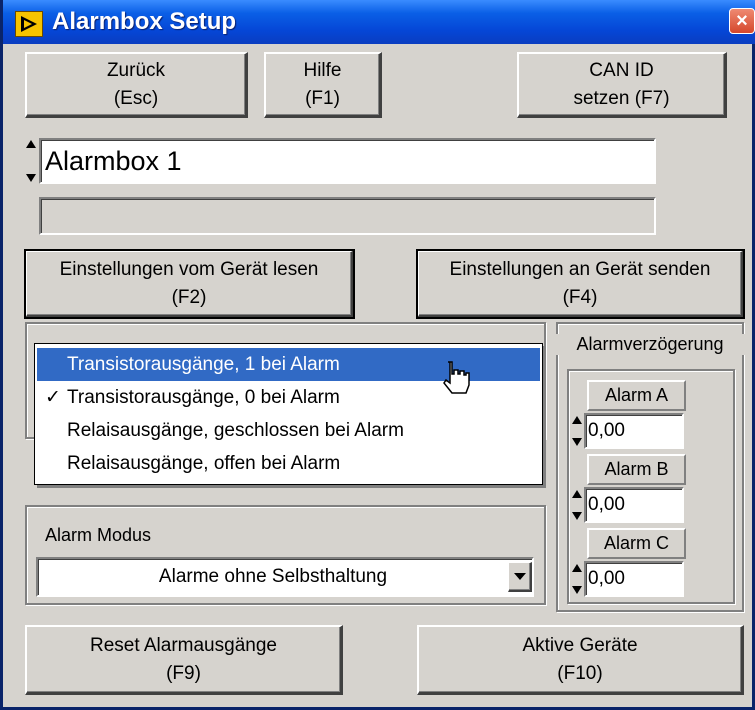  Describe the element at coordinates (347, 216) in the screenshot. I see `device-status-bar` at that location.